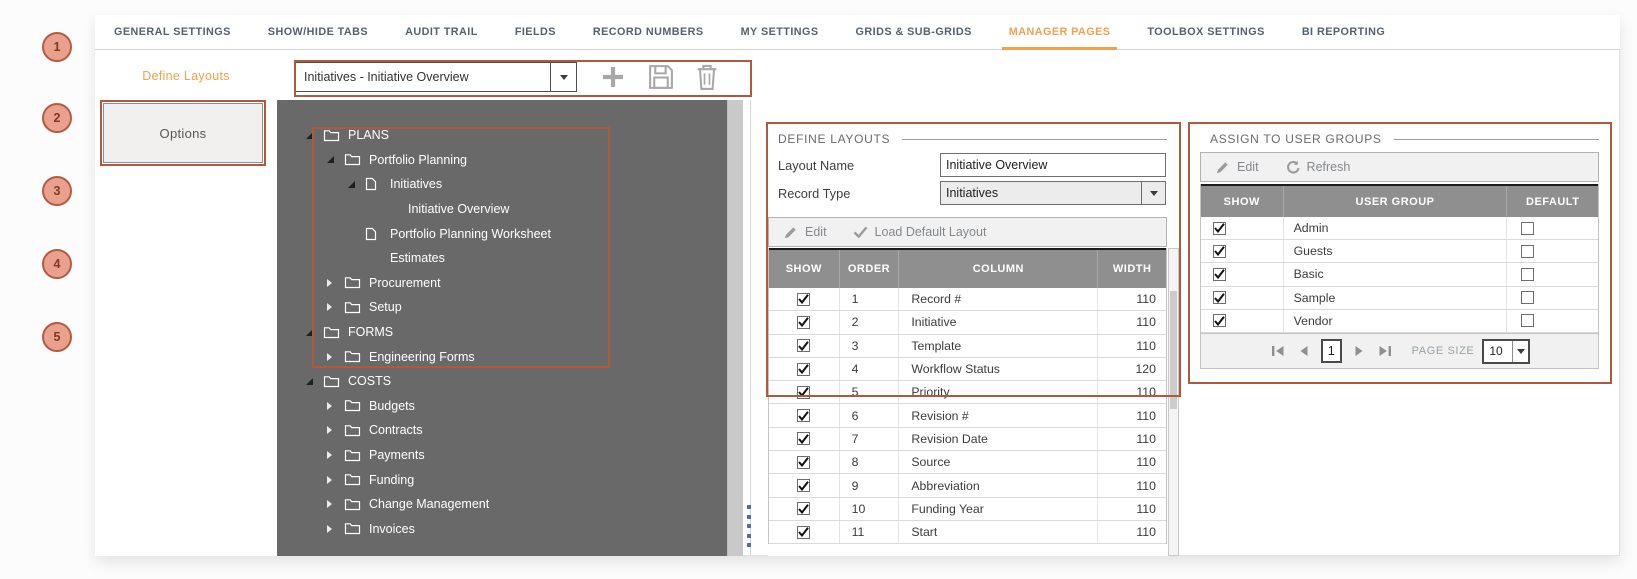 This screenshot has height=579, width=1637. What do you see at coordinates (502, 233) in the screenshot?
I see `tree-item-portfolio-planning-worksheet: Portfolio Planning Worksheet` at bounding box center [502, 233].